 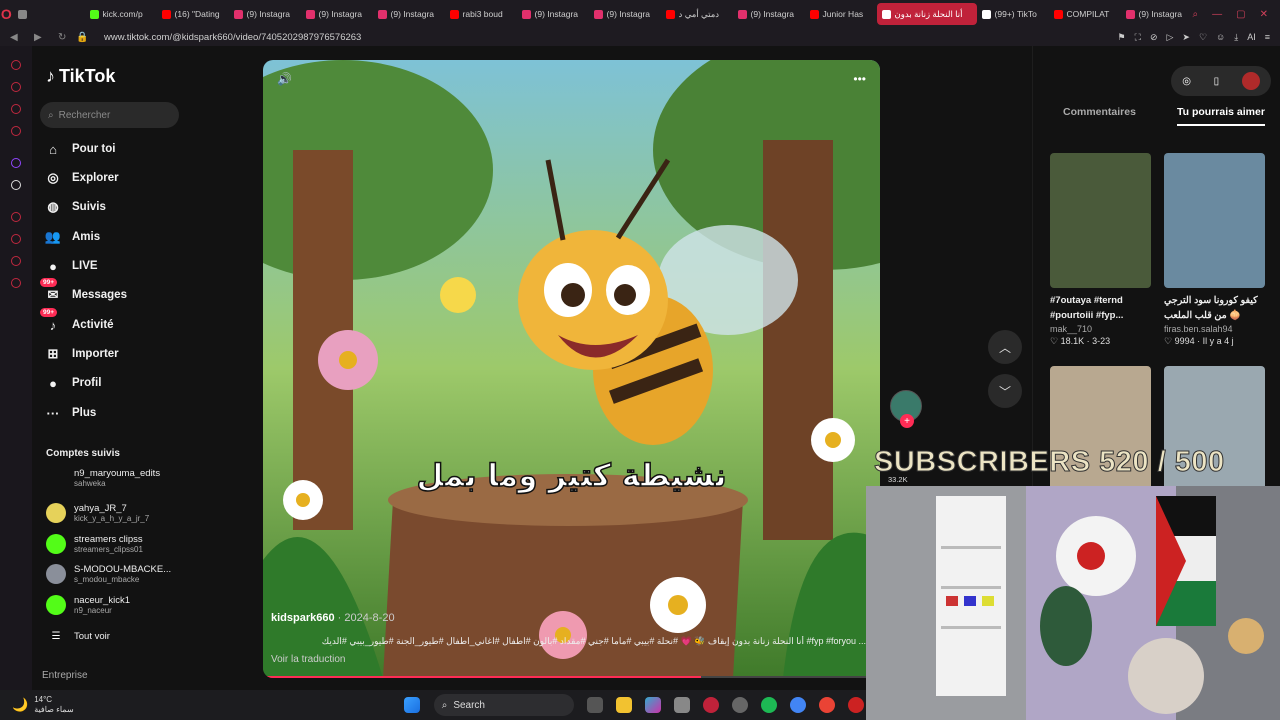 What do you see at coordinates (53, 383) in the screenshot?
I see `profile-icon: ●` at bounding box center [53, 383].